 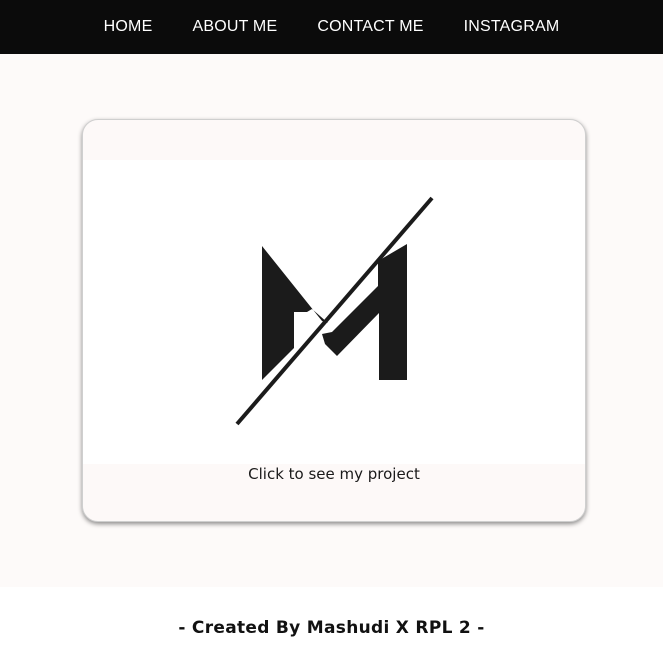 I want to click on nav-link-contact-me: CONTACT ME, so click(x=370, y=27).